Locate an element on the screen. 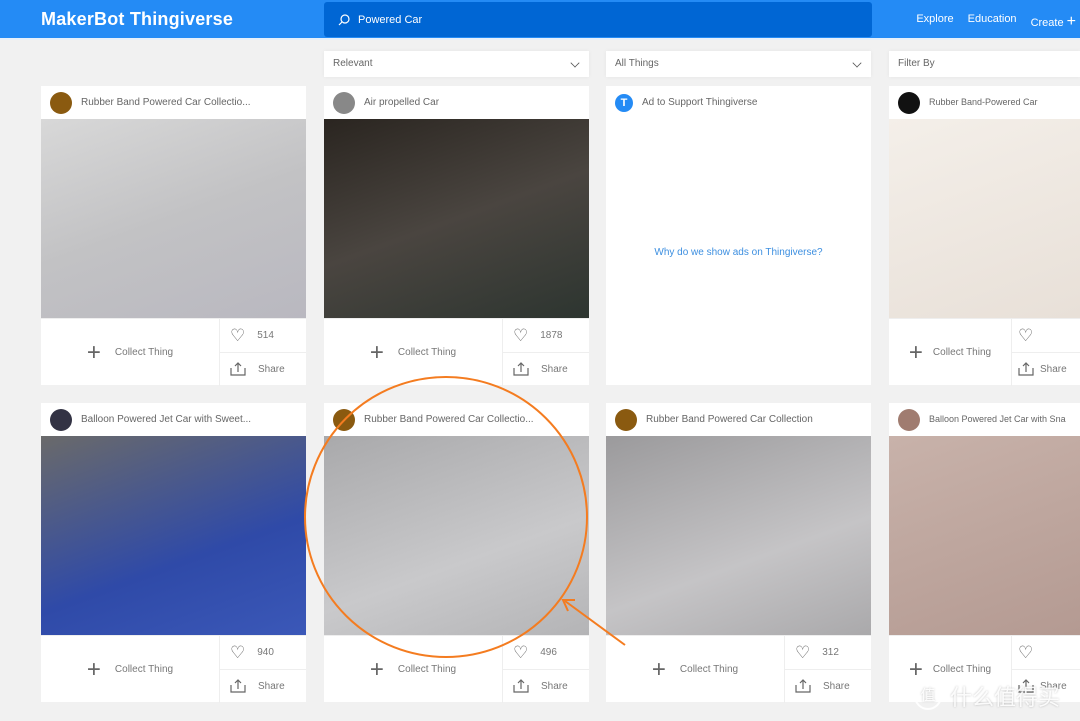  highlight-circle is located at coordinates (446, 517).